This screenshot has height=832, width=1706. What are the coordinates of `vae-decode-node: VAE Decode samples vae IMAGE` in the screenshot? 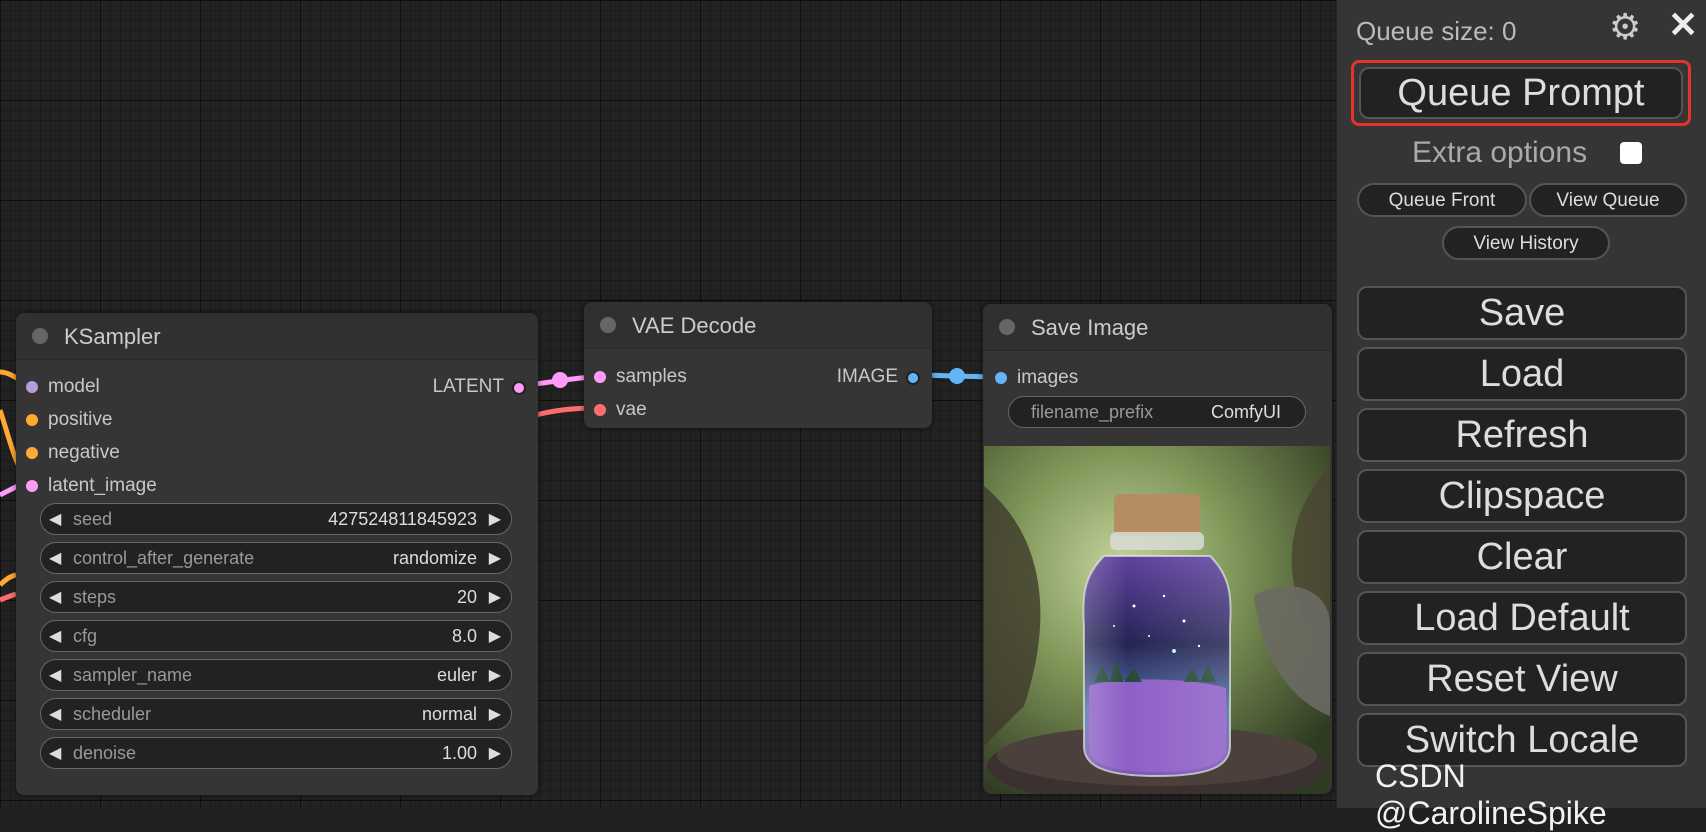 It's located at (758, 365).